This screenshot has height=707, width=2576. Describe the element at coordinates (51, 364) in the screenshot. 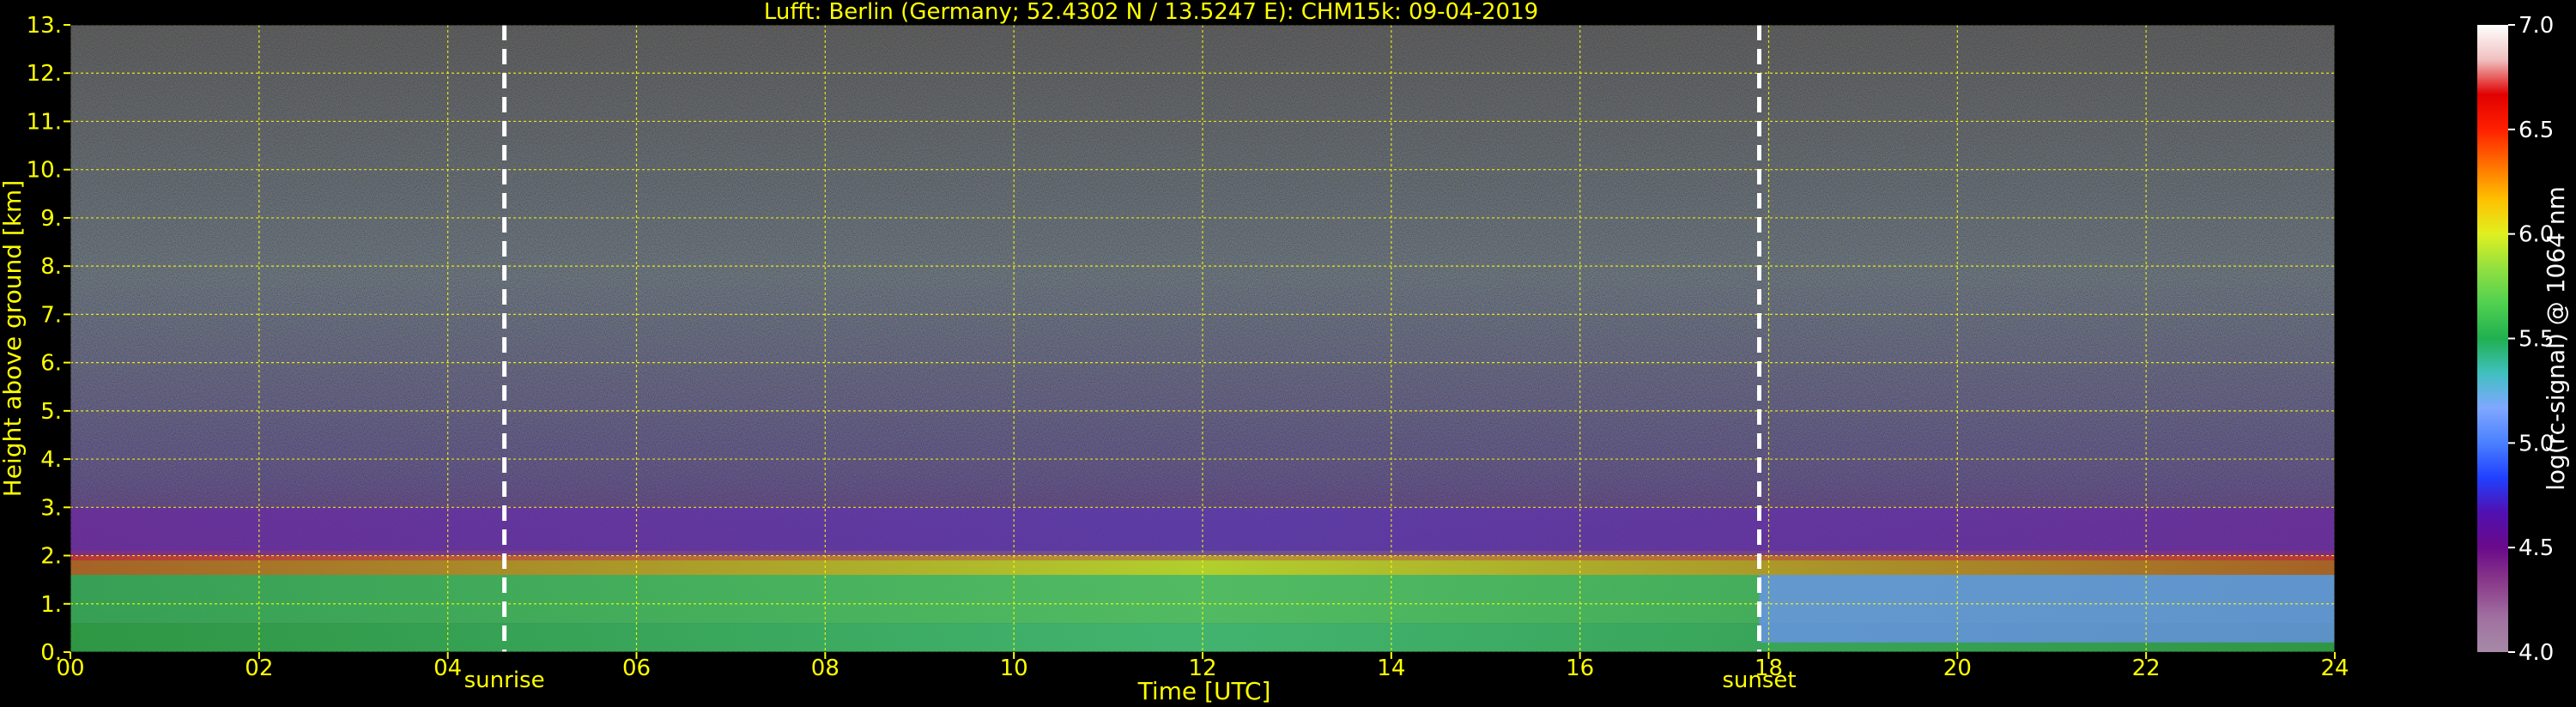

I see `y-tick-label: 6.` at that location.